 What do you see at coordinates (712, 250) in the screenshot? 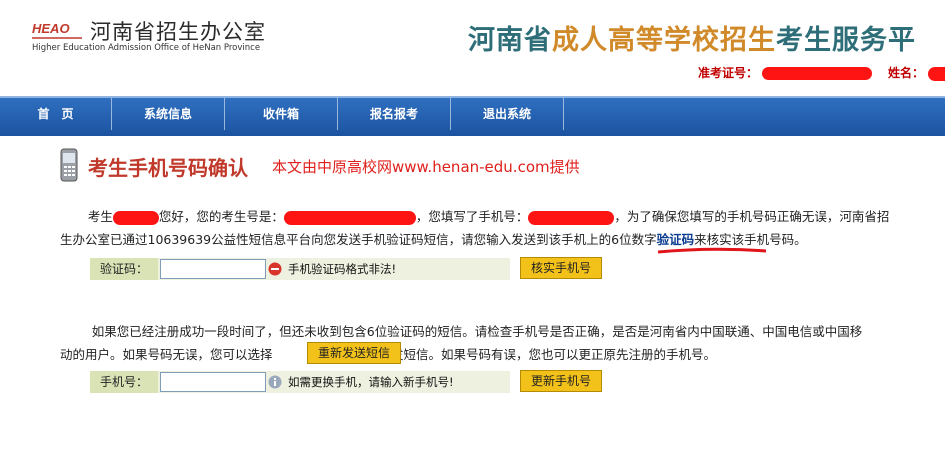
I see `red-underline-annotation` at bounding box center [712, 250].